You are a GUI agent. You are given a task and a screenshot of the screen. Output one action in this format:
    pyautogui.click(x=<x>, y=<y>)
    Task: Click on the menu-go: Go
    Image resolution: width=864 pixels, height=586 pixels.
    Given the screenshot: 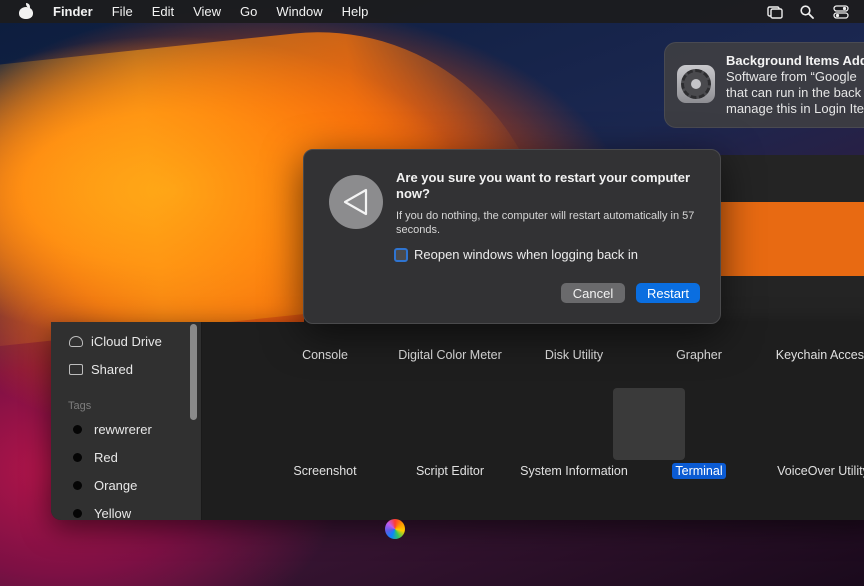 What is the action you would take?
    pyautogui.click(x=248, y=11)
    